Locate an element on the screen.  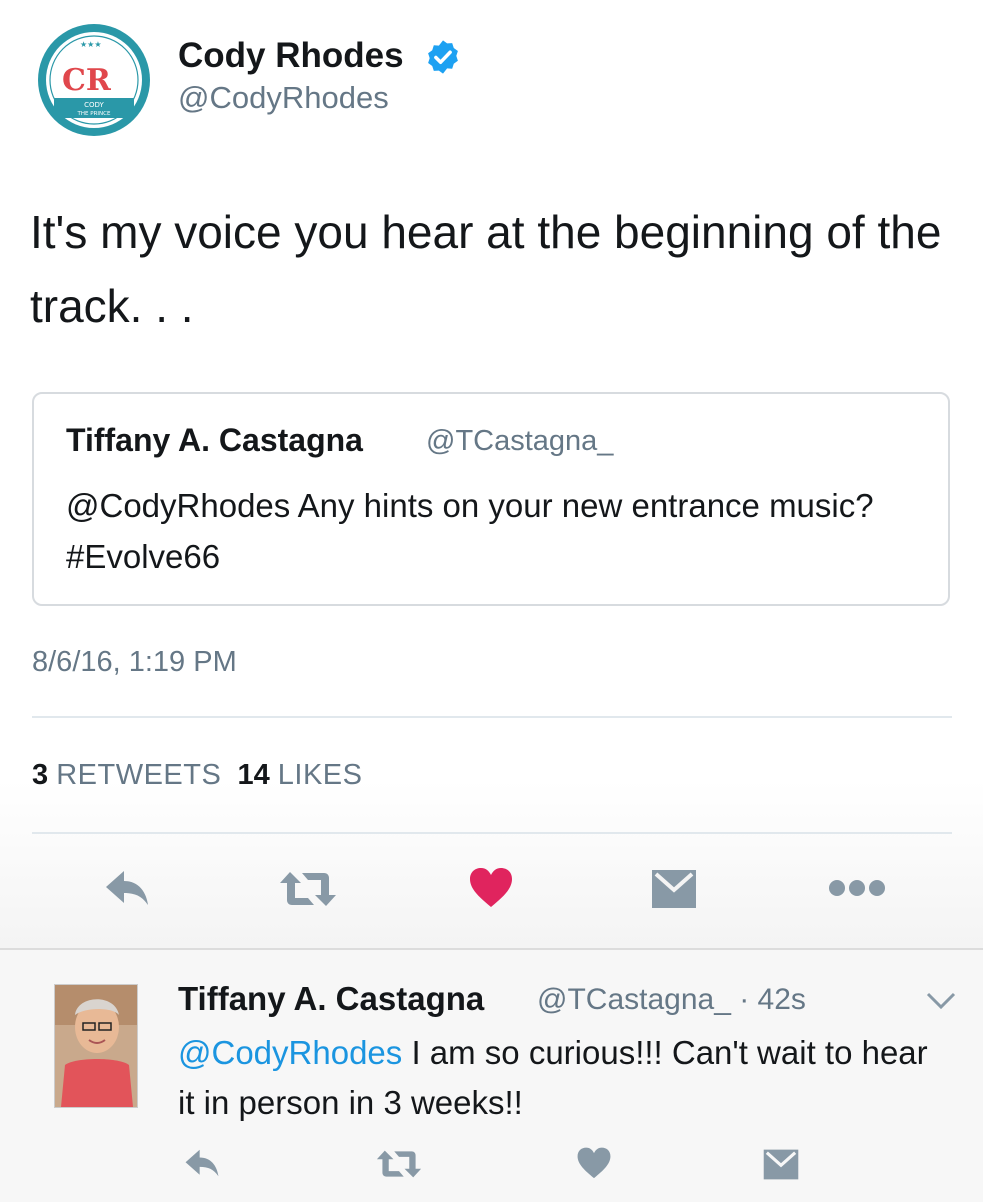
retweets-count: 3 is located at coordinates (40, 775).